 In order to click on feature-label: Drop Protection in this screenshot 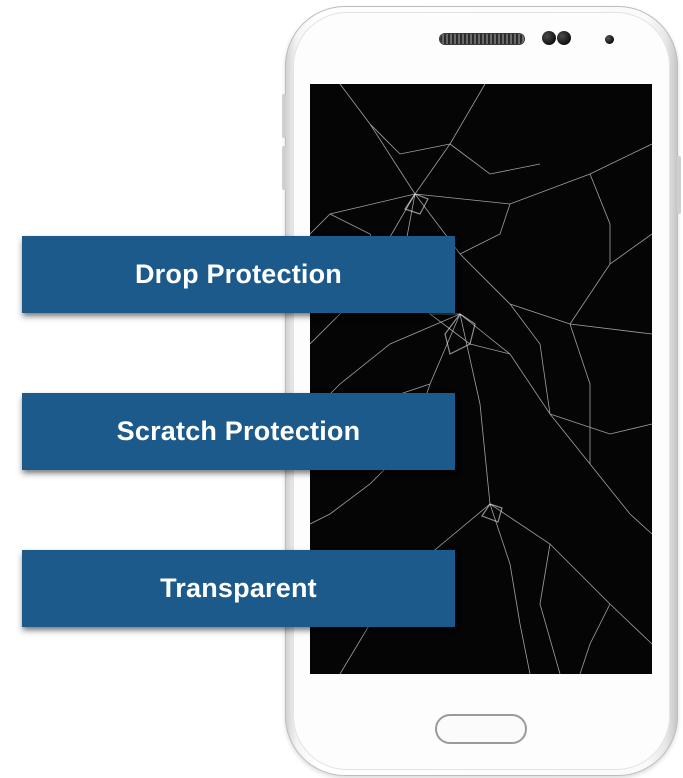, I will do `click(238, 274)`.